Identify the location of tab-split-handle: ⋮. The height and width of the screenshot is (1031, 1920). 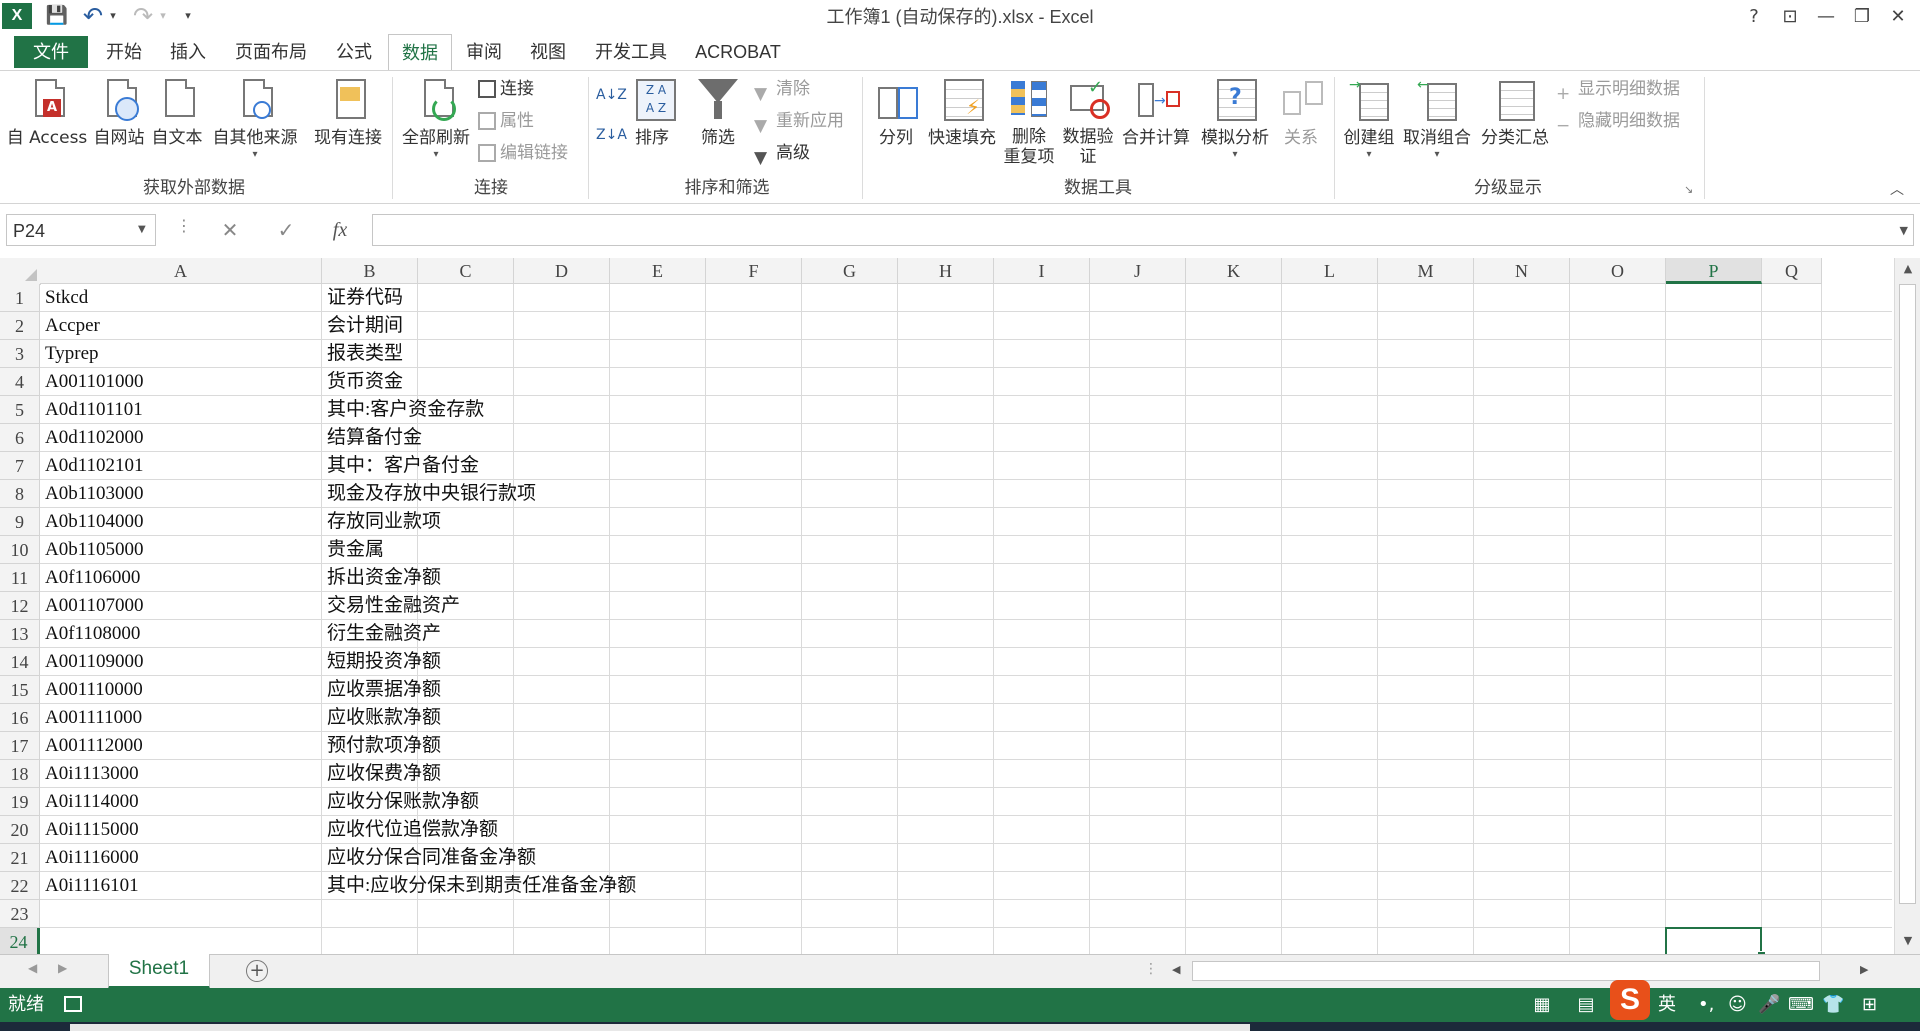
(1151, 969).